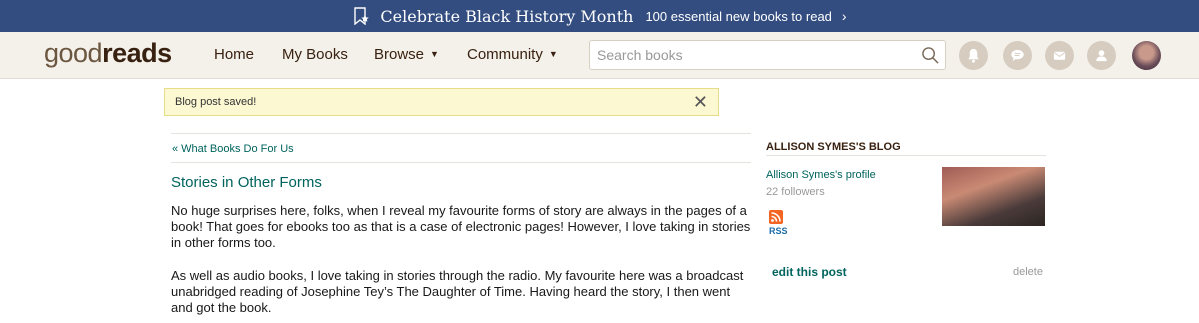 Image resolution: width=1199 pixels, height=323 pixels. Describe the element at coordinates (821, 175) in the screenshot. I see `author-profile-link: Allison Symes's profile` at that location.